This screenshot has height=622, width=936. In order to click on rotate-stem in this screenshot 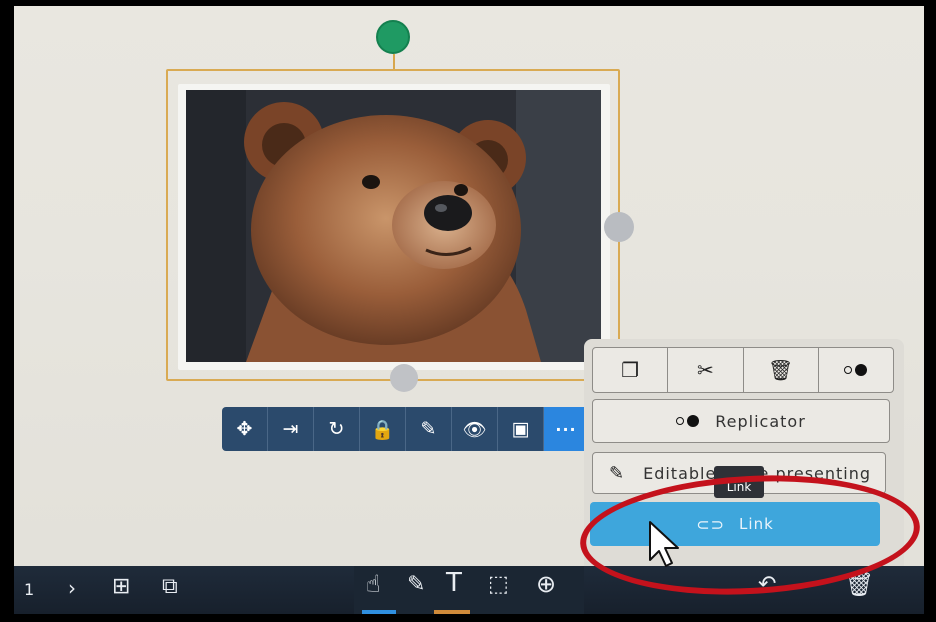, I will do `click(394, 62)`.